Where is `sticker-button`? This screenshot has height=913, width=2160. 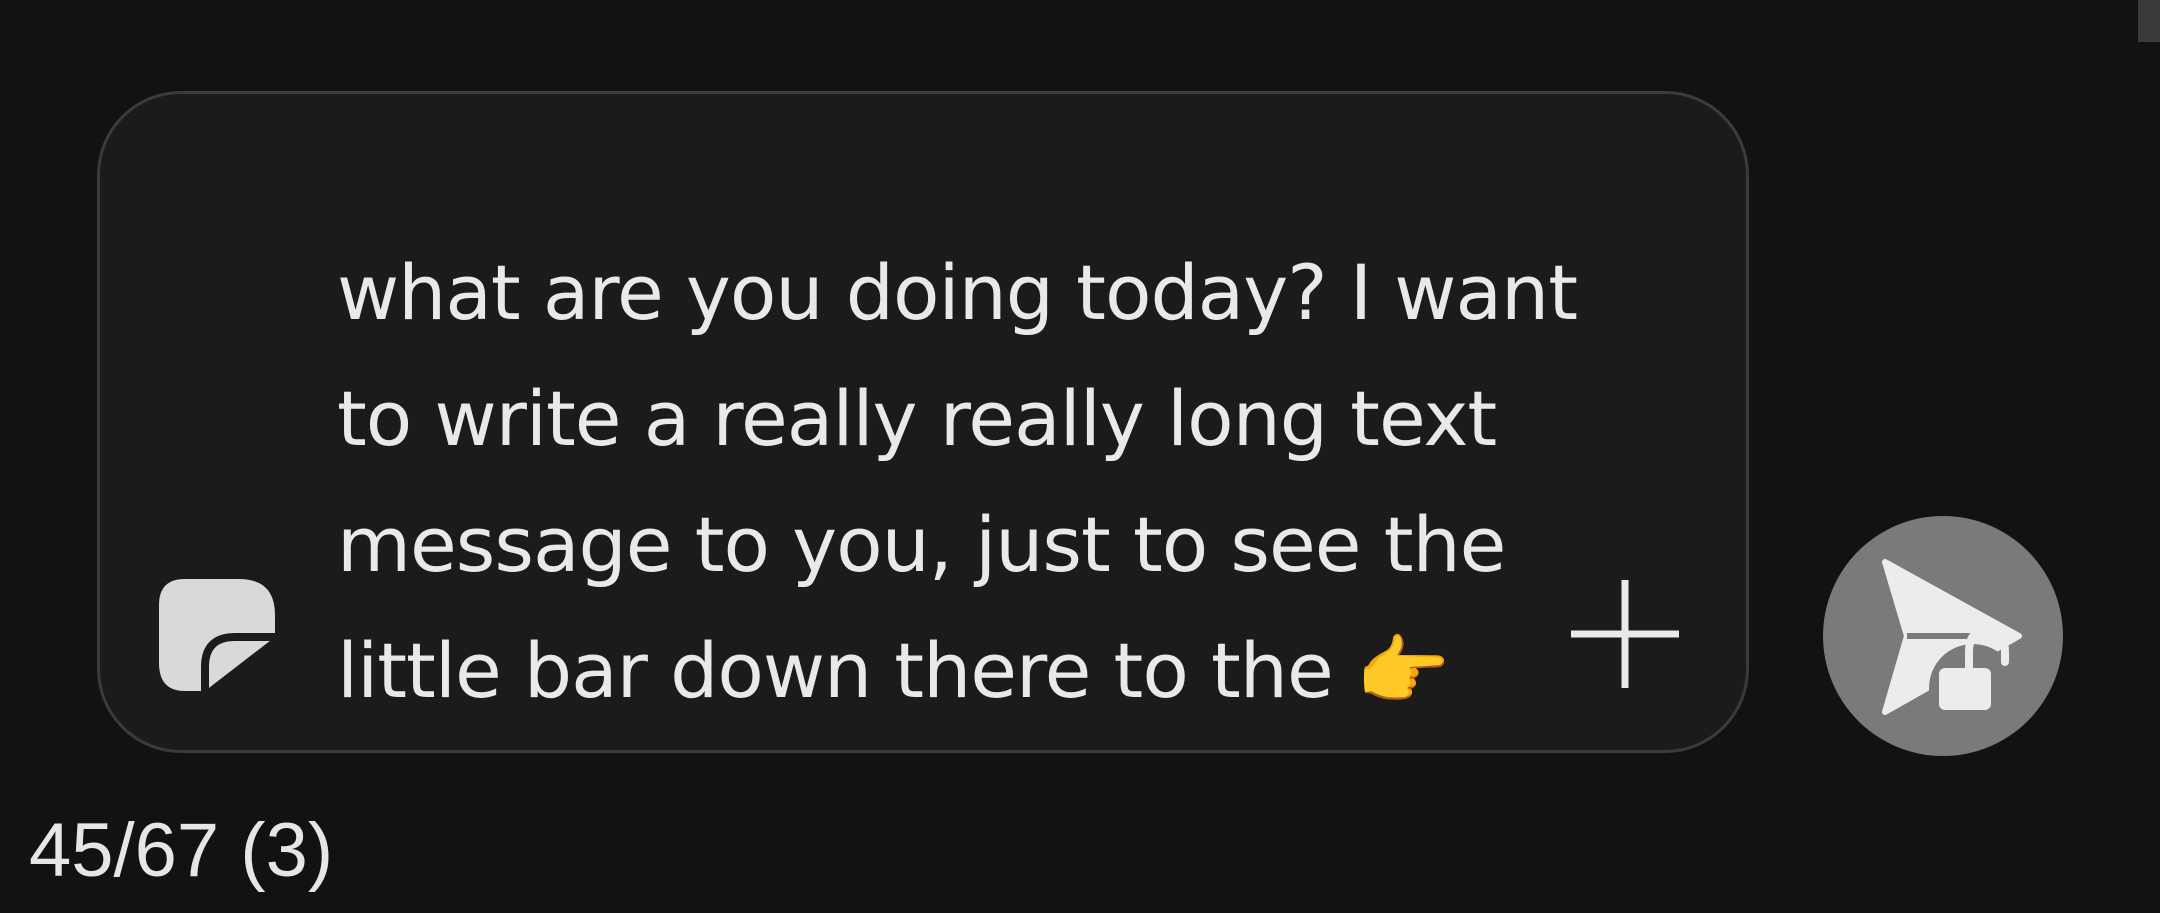 sticker-button is located at coordinates (217, 637).